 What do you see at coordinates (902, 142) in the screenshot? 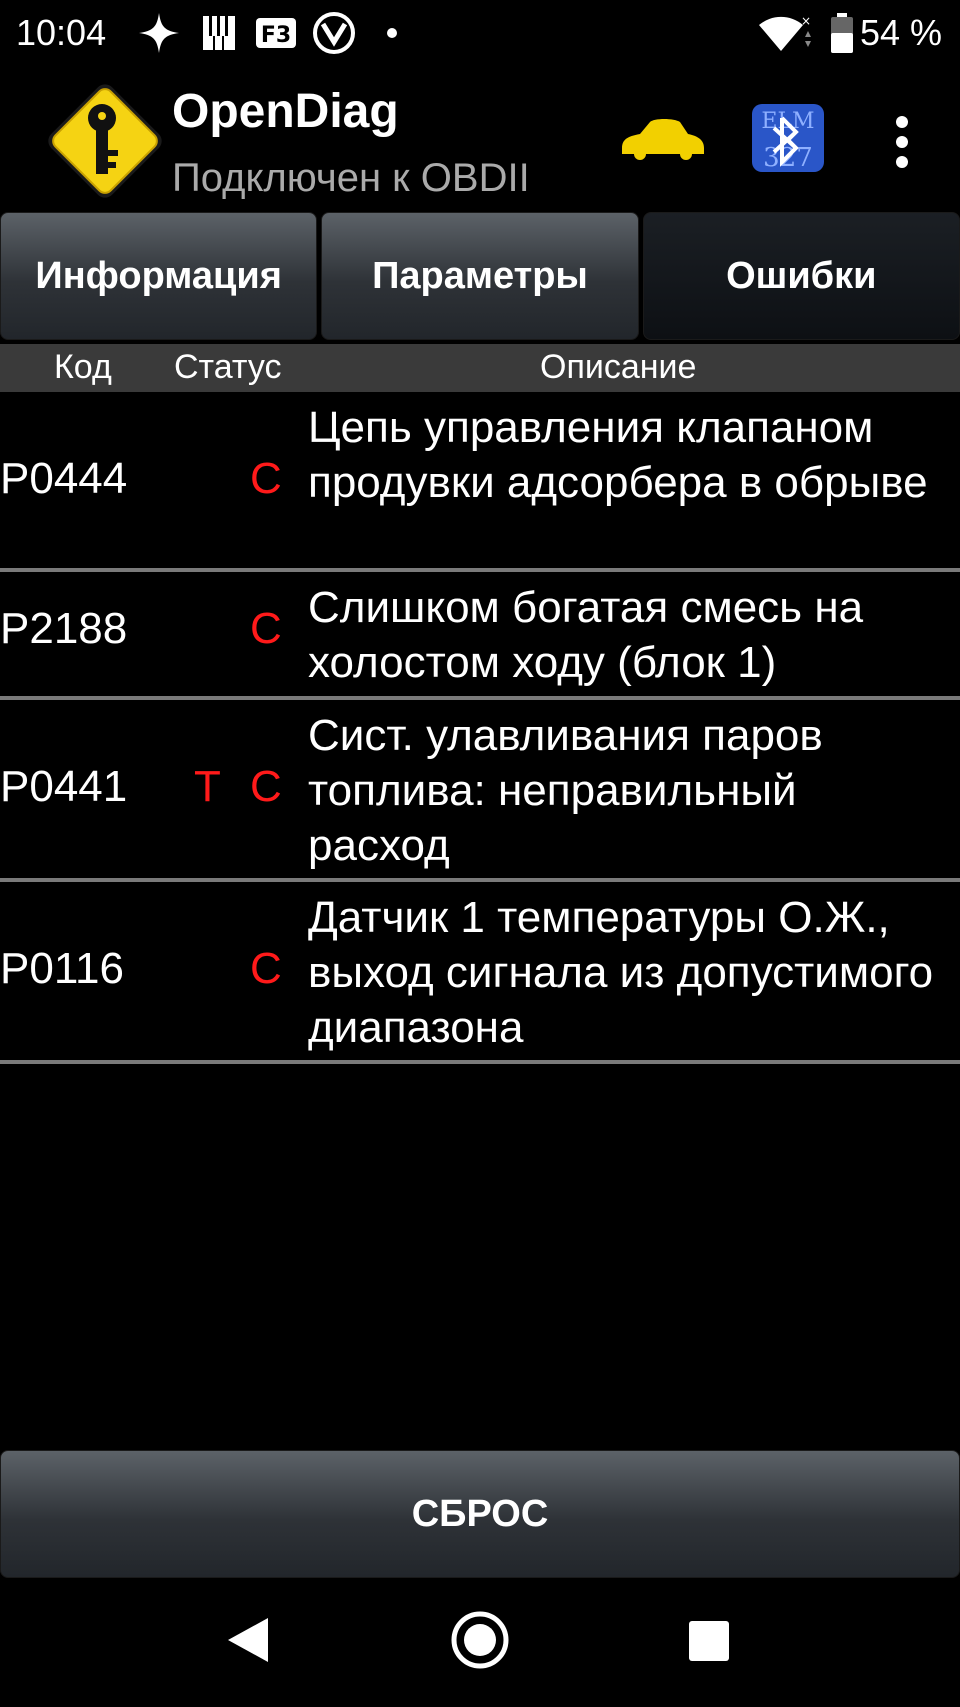
I see `overflow-menu-icon` at bounding box center [902, 142].